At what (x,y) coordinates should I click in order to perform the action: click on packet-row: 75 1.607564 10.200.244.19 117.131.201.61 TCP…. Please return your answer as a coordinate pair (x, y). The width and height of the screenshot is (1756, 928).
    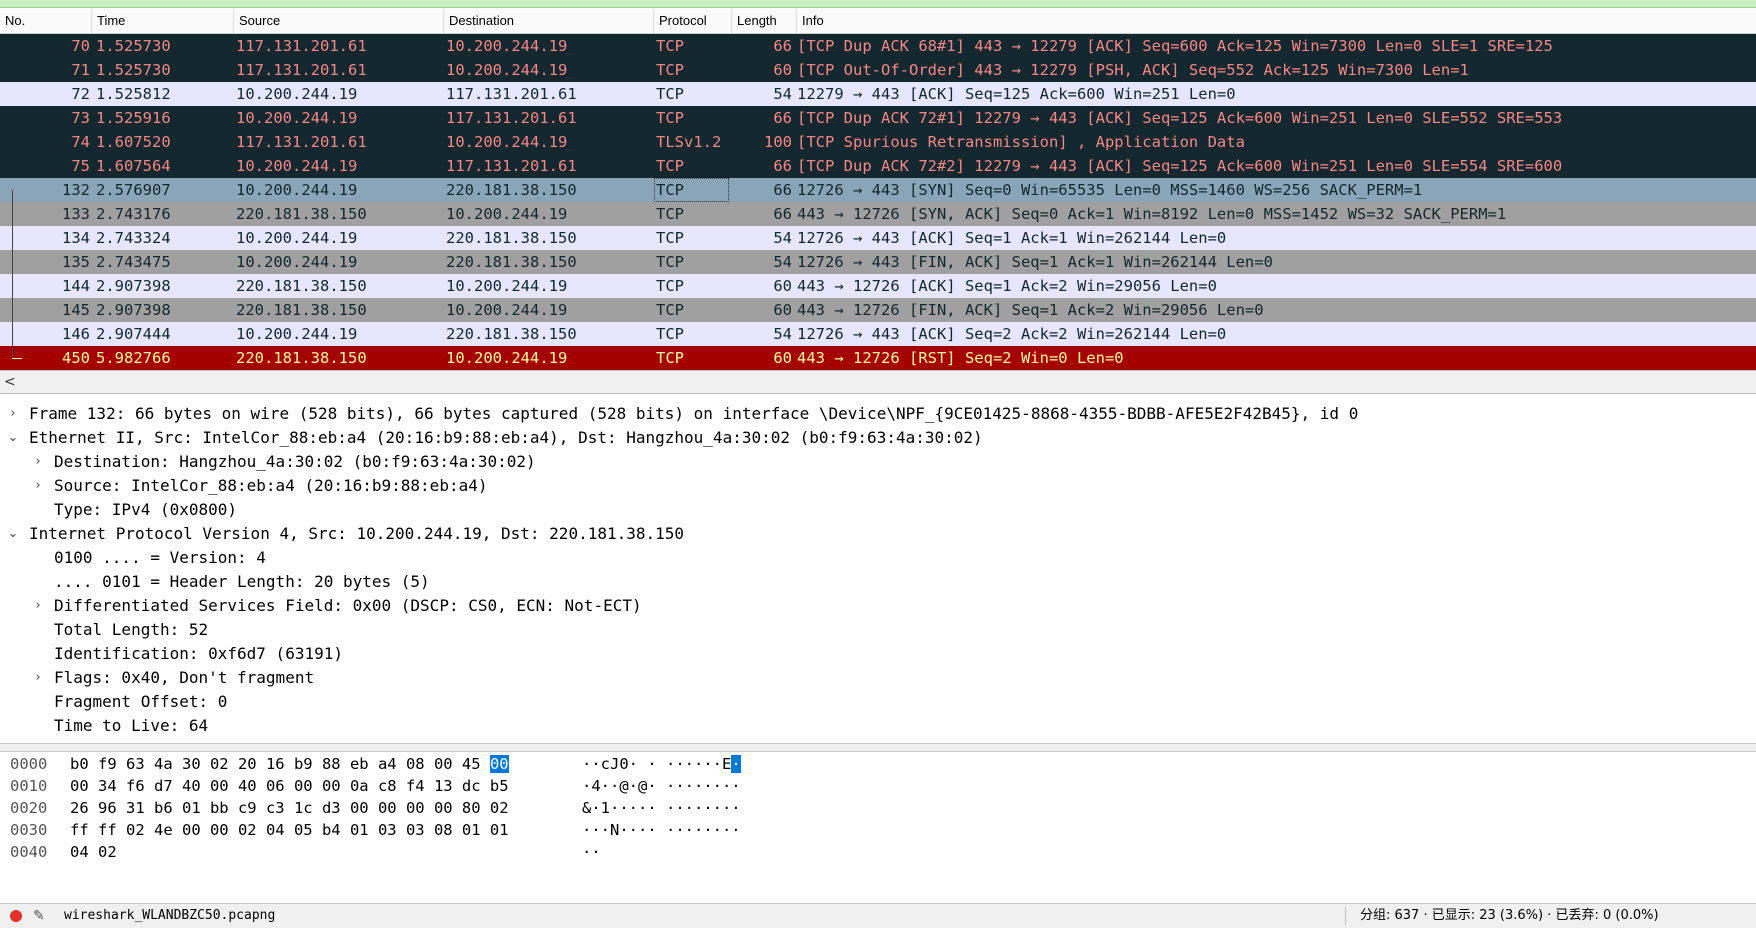
    Looking at the image, I should click on (878, 166).